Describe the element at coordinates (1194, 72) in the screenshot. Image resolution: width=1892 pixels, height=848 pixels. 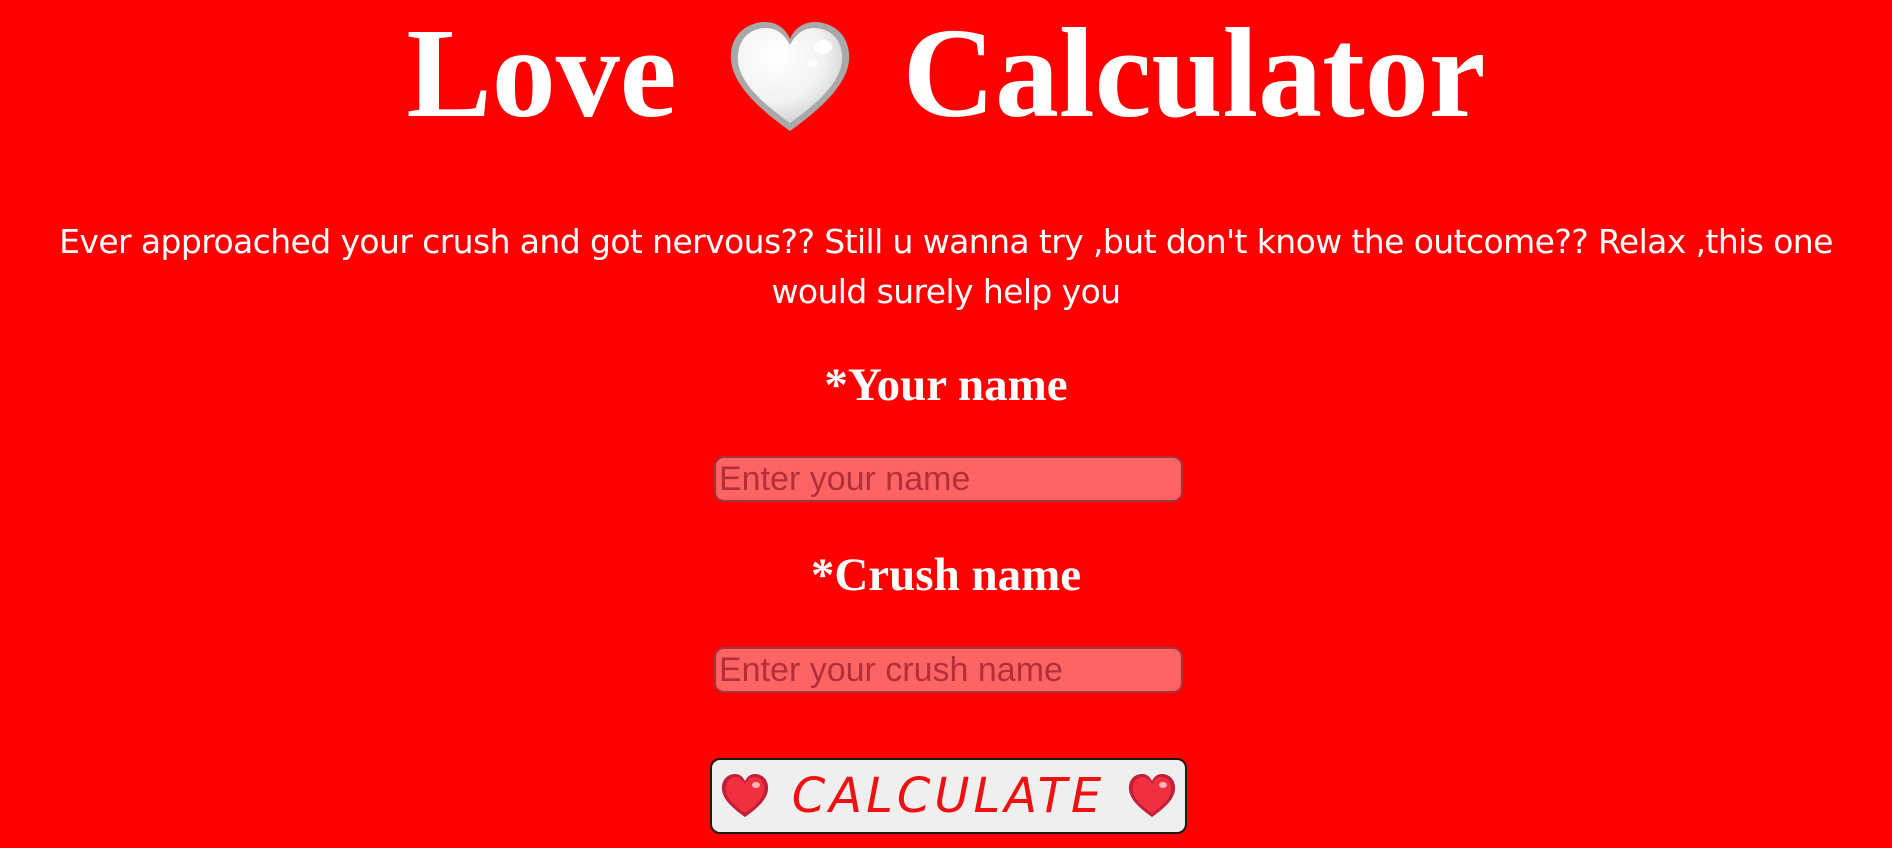
I see `title-calculator: Calculator` at that location.